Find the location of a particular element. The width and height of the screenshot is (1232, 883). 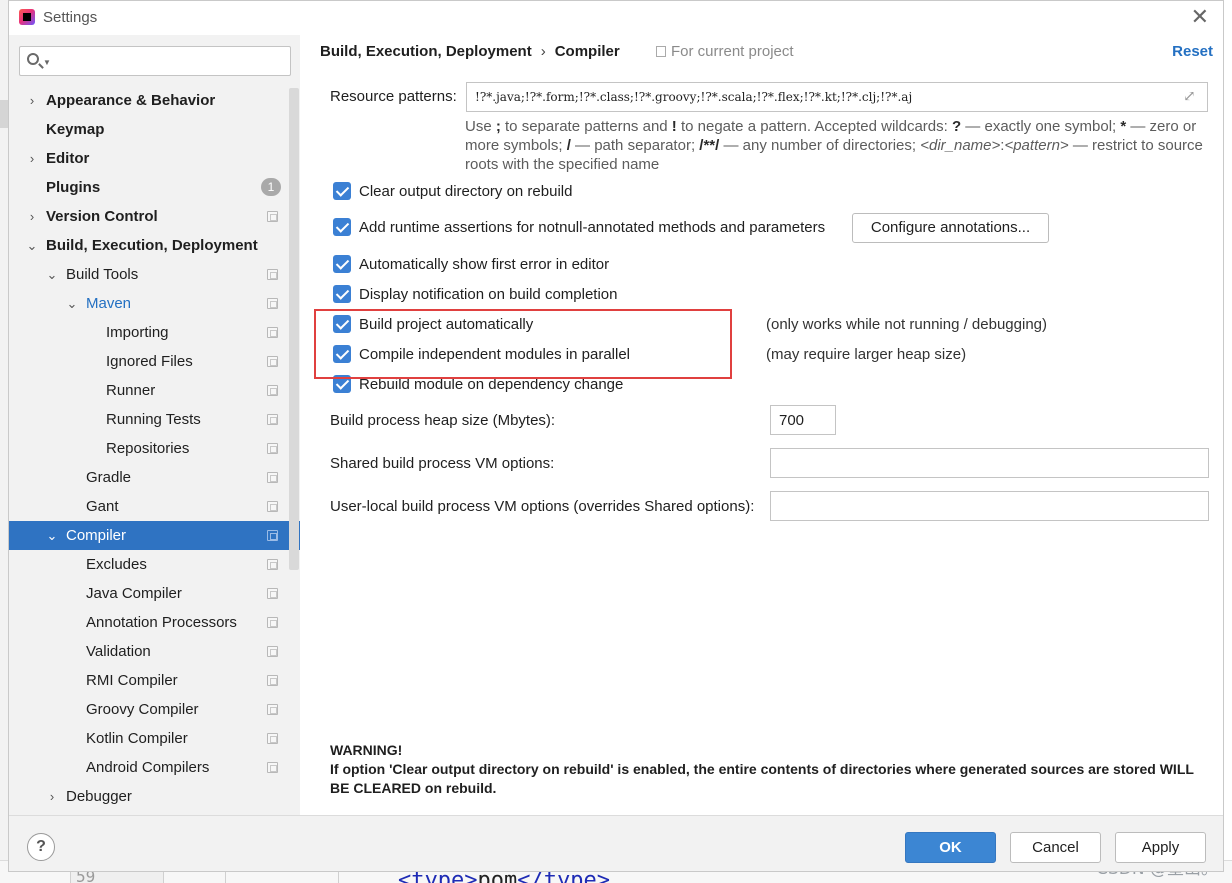

tree-item-kotlin-compiler: Kotlin Compiler is located at coordinates (154, 738).